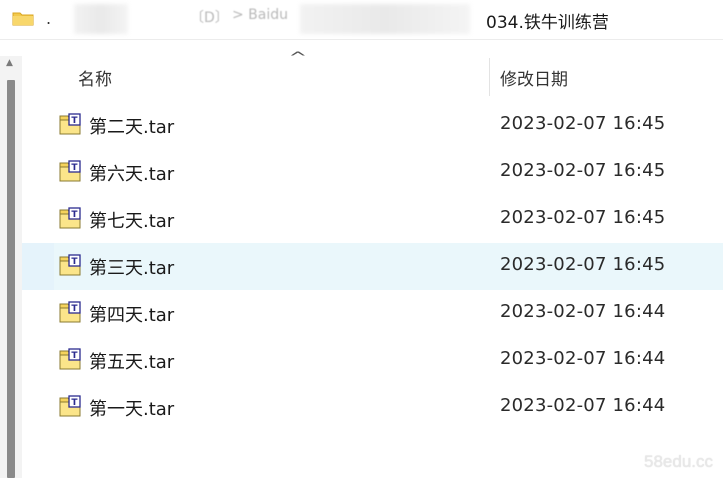 The width and height of the screenshot is (723, 478). What do you see at coordinates (534, 77) in the screenshot?
I see `column-header-date-modified: 修改日期` at bounding box center [534, 77].